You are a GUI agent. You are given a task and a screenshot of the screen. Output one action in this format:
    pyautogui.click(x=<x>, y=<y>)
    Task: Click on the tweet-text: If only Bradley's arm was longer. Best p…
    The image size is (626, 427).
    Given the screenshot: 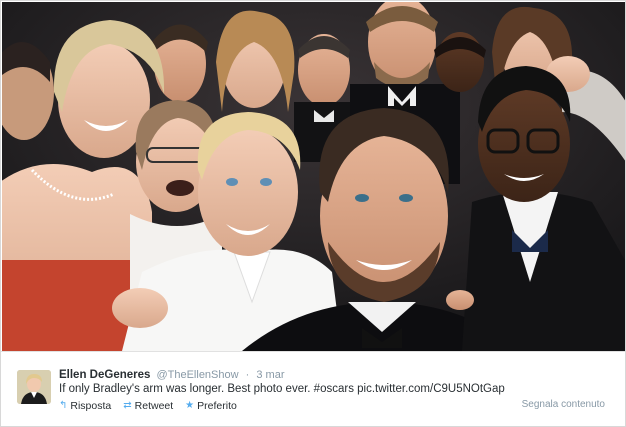 What is the action you would take?
    pyautogui.click(x=282, y=389)
    